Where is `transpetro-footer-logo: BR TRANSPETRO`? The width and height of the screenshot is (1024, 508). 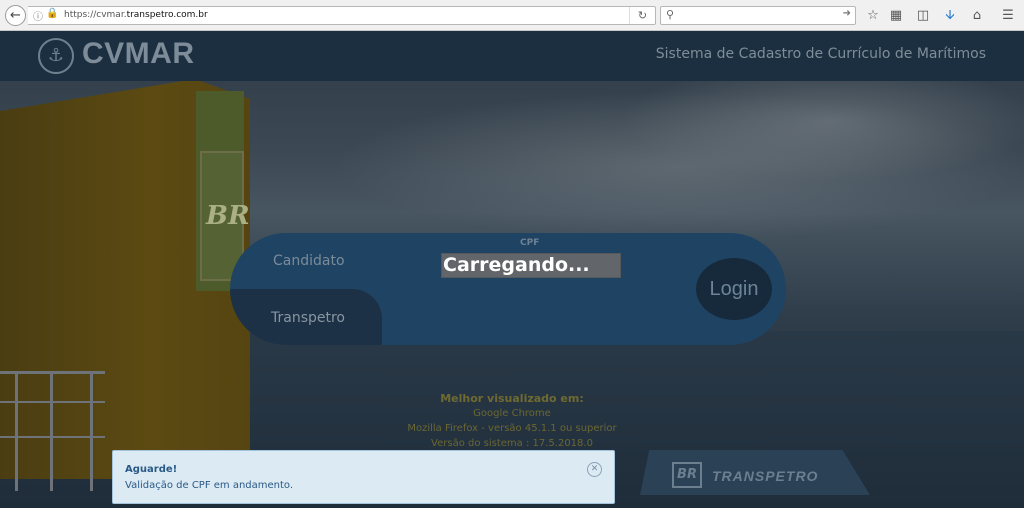 transpetro-footer-logo: BR TRANSPETRO is located at coordinates (755, 472).